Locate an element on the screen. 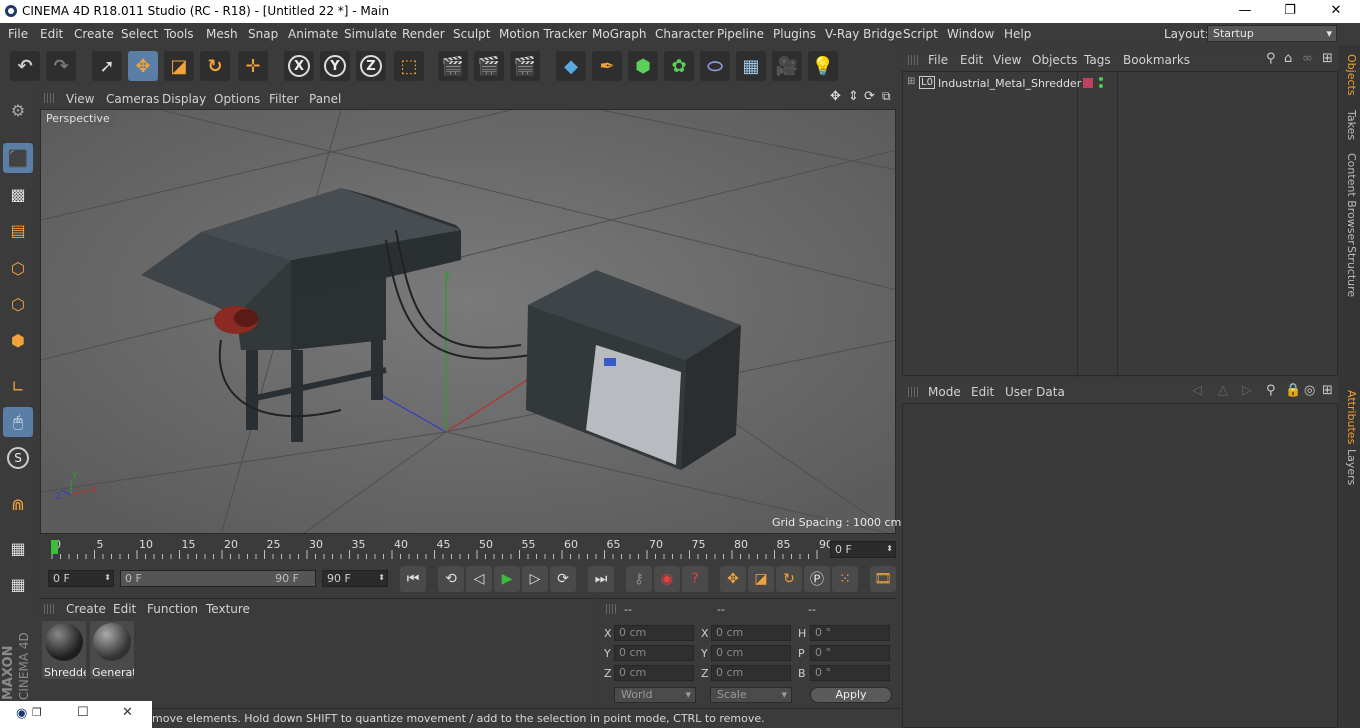  object-menu-bookmarks: Bookmarks is located at coordinates (1156, 60).